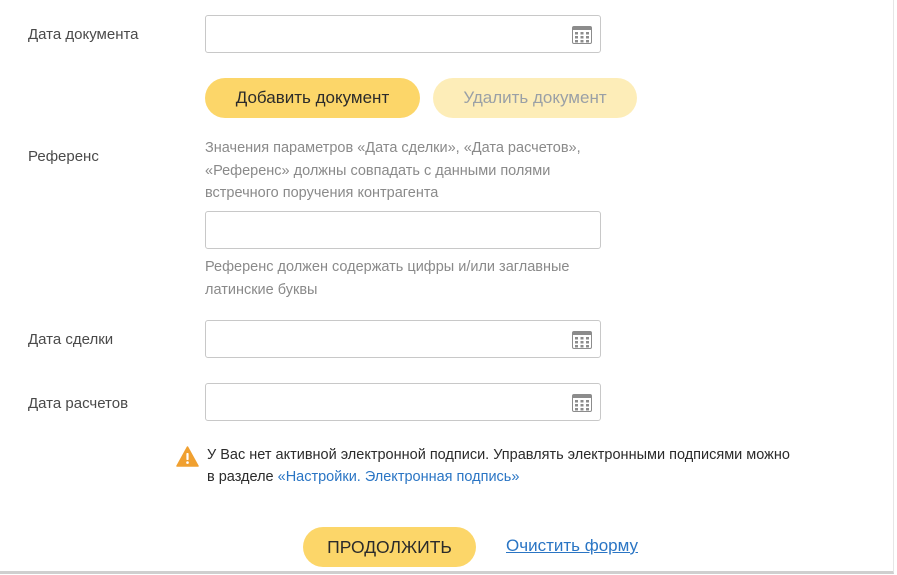 The height and width of the screenshot is (575, 897). What do you see at coordinates (187, 456) in the screenshot?
I see `warning-triangle-icon` at bounding box center [187, 456].